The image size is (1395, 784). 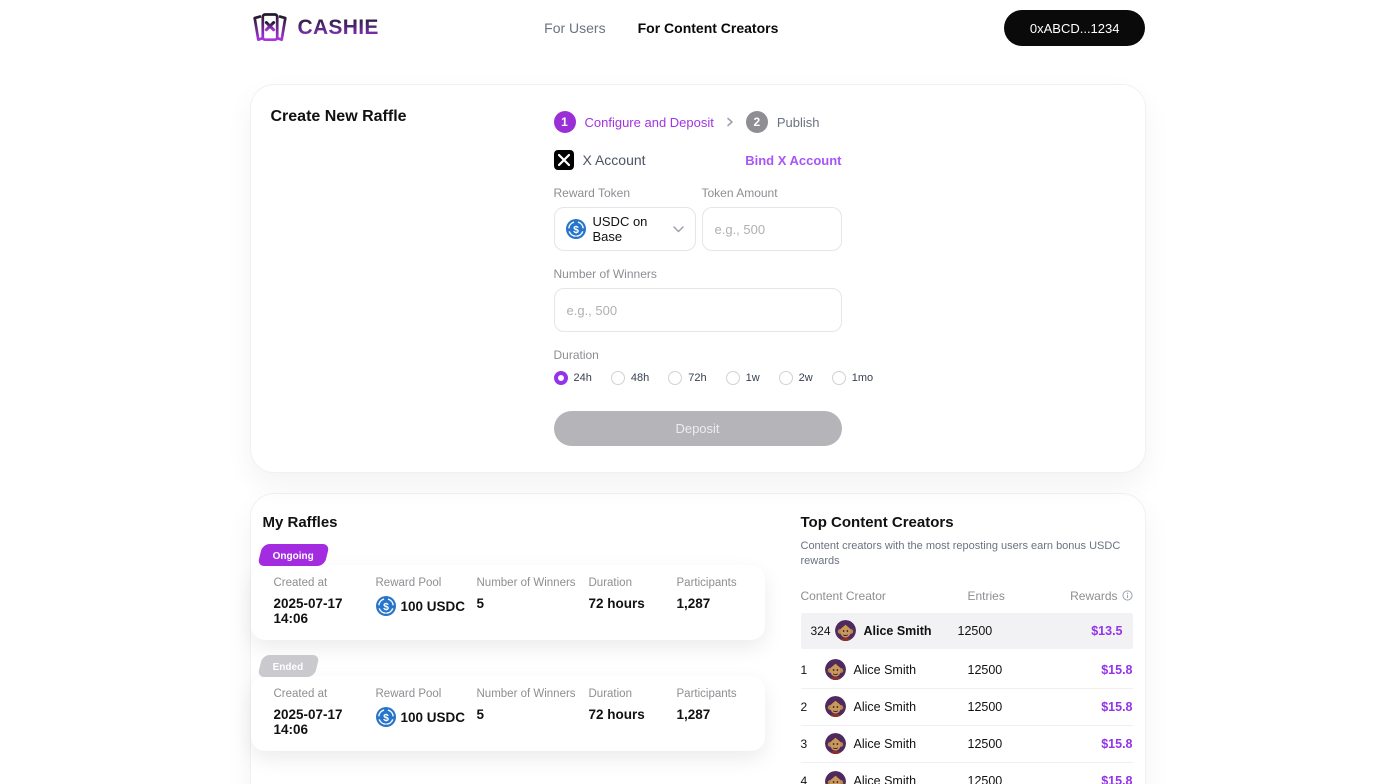 I want to click on duration-option-48h: 48h, so click(x=629, y=378).